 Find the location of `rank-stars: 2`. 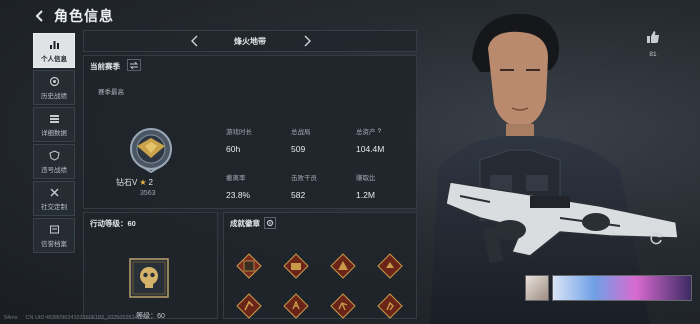

rank-stars: 2 is located at coordinates (150, 182).